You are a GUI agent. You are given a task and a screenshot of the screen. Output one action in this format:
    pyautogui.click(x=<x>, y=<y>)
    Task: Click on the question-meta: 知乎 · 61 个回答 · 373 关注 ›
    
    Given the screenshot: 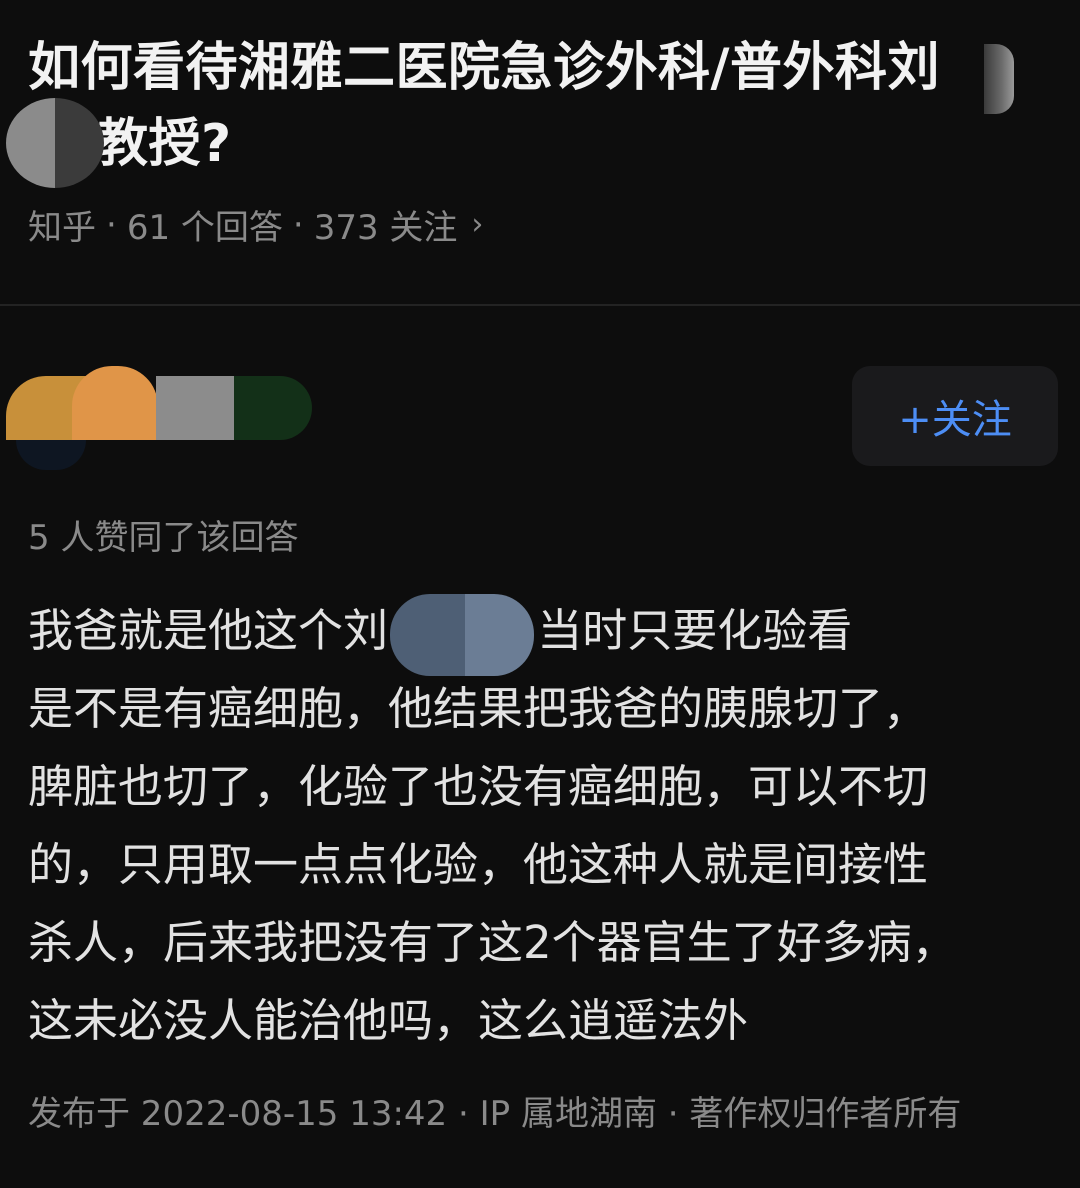 What is the action you would take?
    pyautogui.click(x=255, y=224)
    